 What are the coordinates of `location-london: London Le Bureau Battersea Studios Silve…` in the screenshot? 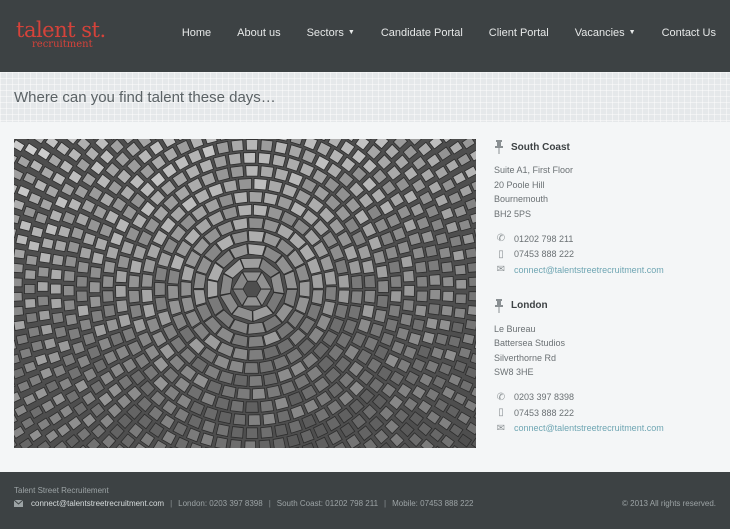 It's located at (609, 367).